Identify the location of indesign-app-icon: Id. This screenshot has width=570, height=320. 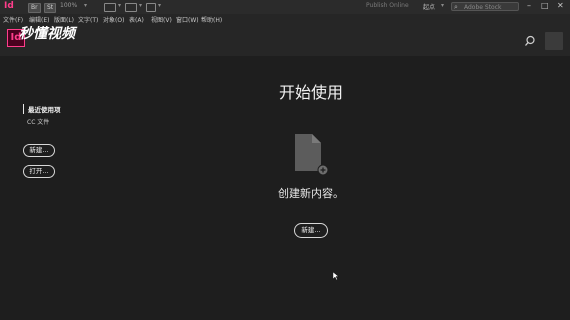
(9, 6).